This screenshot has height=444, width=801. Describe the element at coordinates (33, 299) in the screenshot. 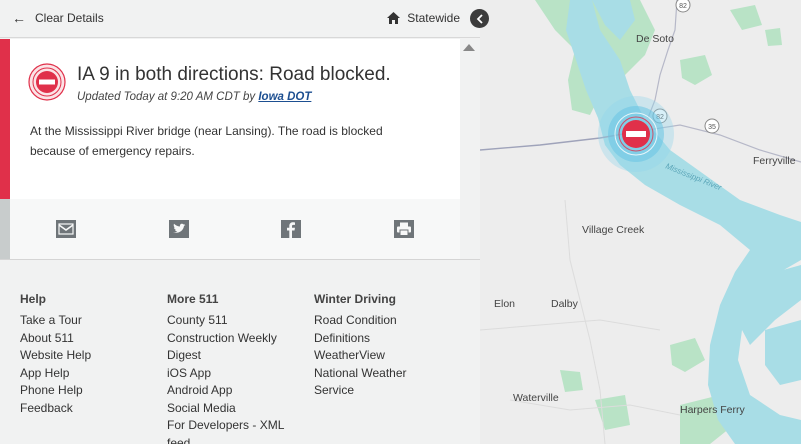

I see `footer-help-heading: Help` at that location.